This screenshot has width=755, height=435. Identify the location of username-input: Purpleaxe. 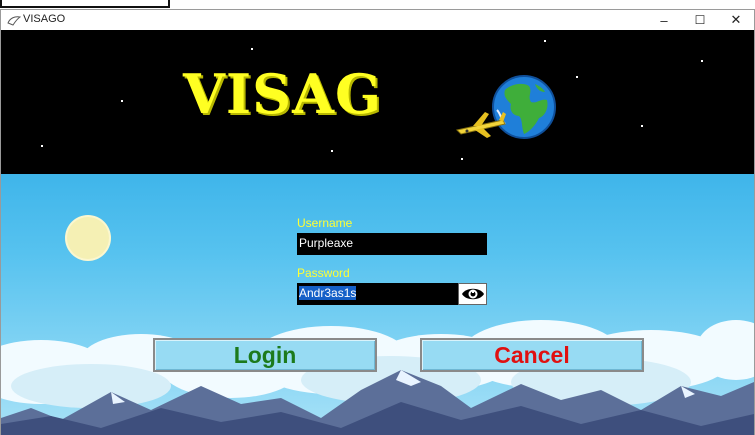
(392, 244).